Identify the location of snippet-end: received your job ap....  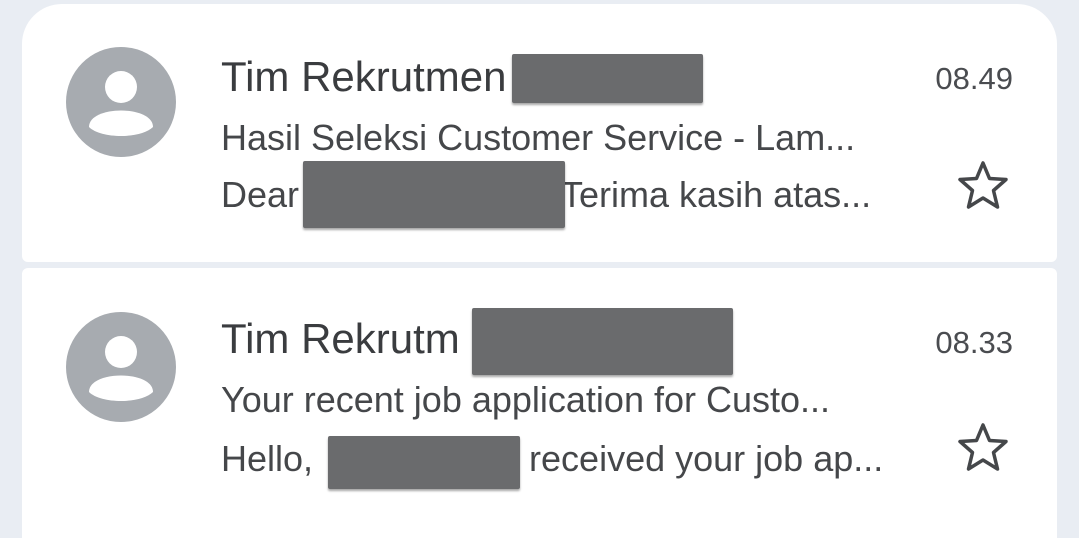
(706, 458).